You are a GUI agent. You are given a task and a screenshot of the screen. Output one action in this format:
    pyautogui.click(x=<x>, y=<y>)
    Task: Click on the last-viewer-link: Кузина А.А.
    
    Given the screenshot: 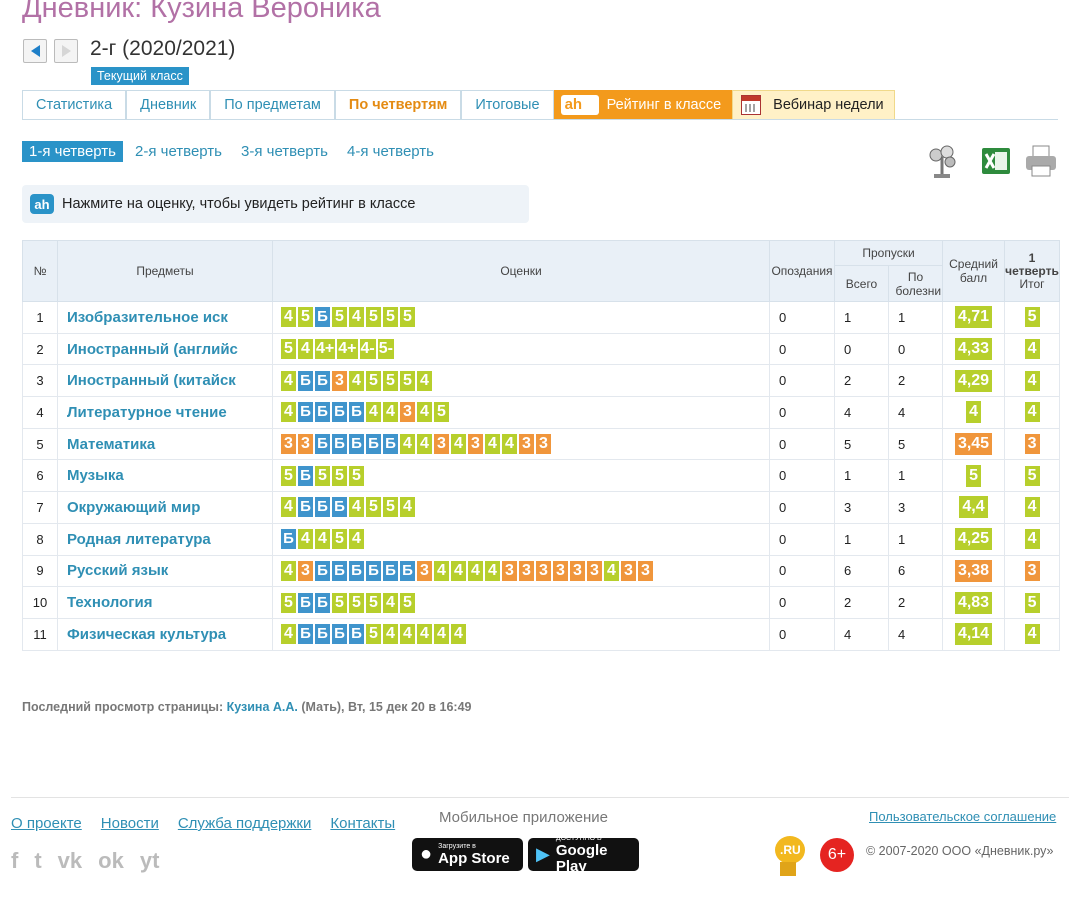 What is the action you would take?
    pyautogui.click(x=262, y=707)
    